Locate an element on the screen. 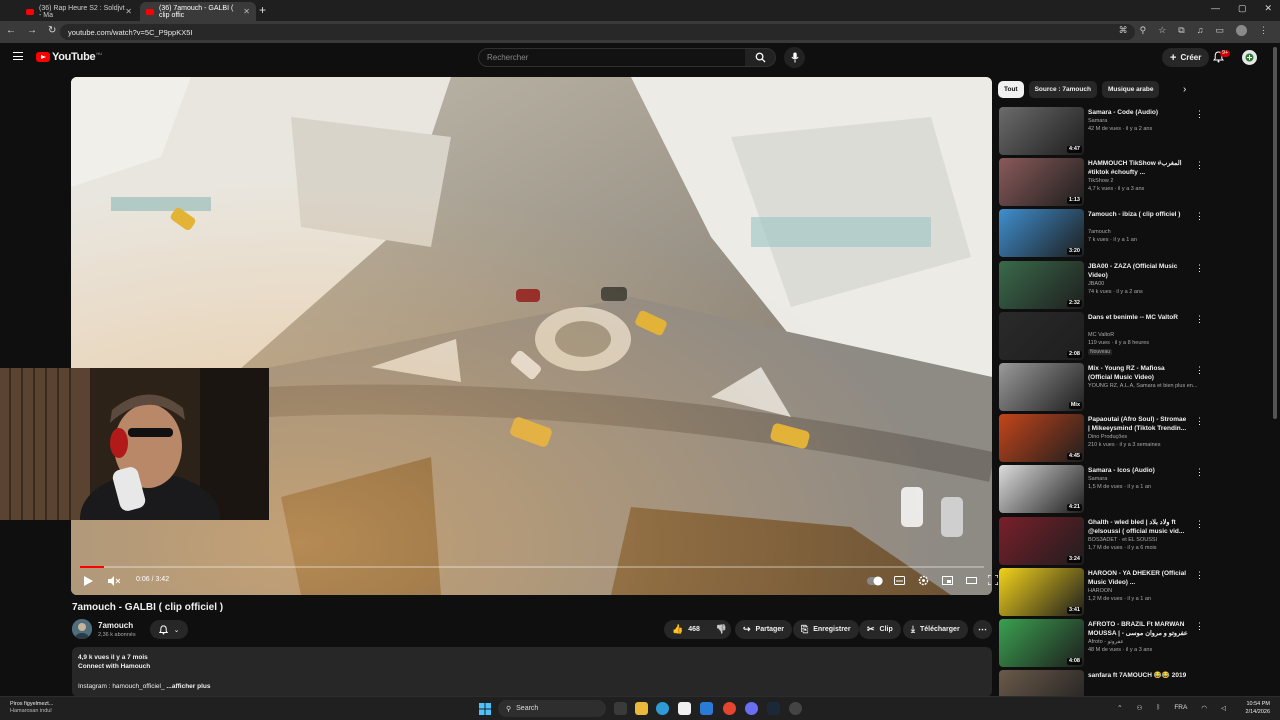 This screenshot has width=1280, height=720. steam-icon is located at coordinates (773, 708).